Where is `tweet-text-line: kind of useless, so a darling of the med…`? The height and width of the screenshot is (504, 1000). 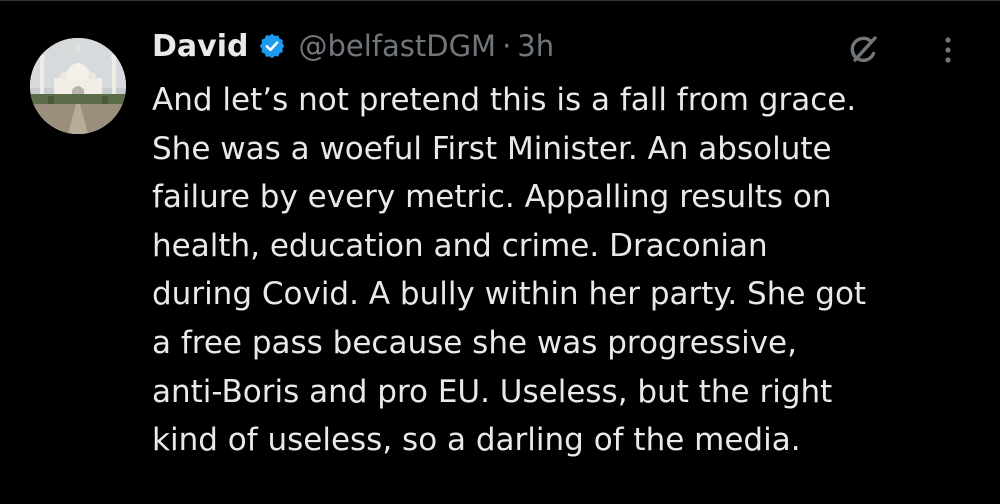 tweet-text-line: kind of useless, so a darling of the med… is located at coordinates (476, 440).